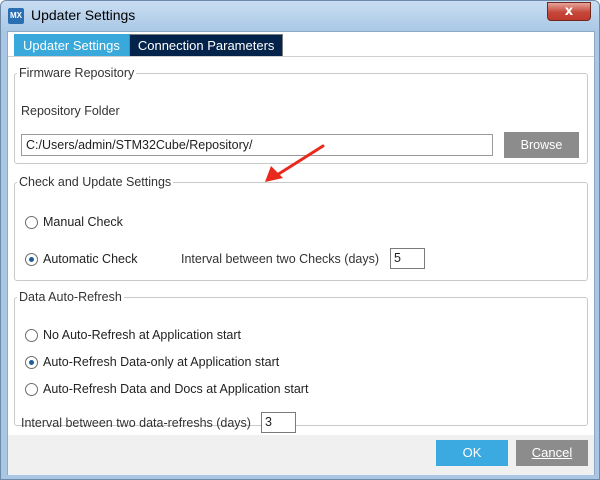  Describe the element at coordinates (472, 453) in the screenshot. I see `ok-button: OK` at that location.